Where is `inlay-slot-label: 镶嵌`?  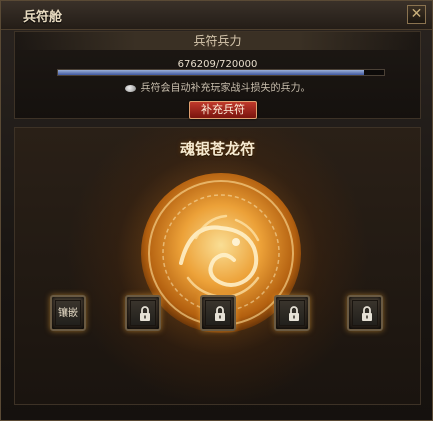 inlay-slot-label: 镶嵌 is located at coordinates (68, 313).